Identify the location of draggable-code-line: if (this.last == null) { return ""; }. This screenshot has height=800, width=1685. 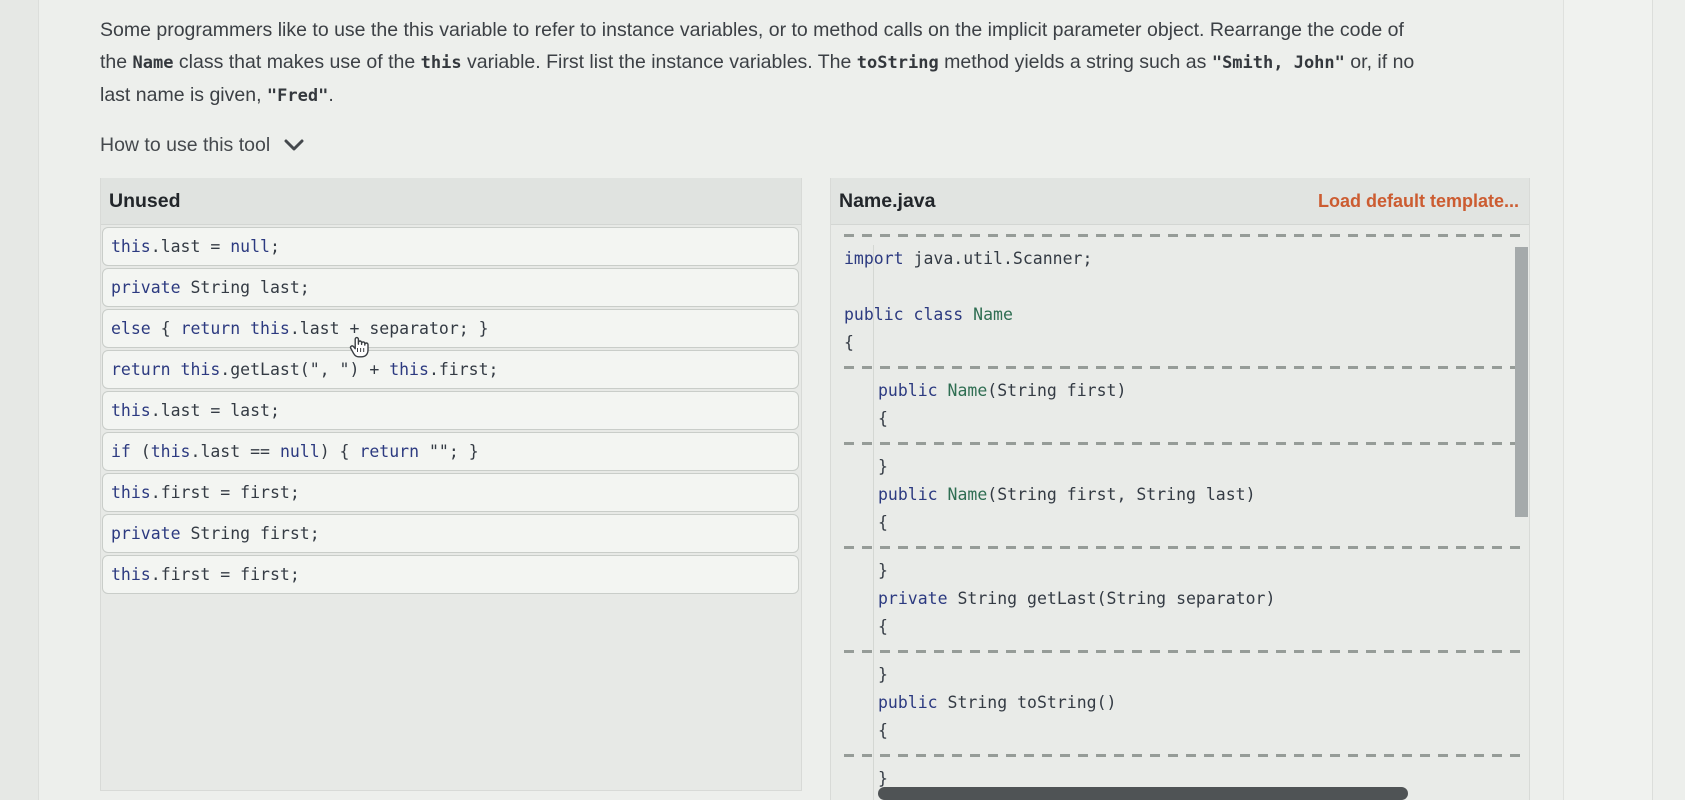
(450, 451).